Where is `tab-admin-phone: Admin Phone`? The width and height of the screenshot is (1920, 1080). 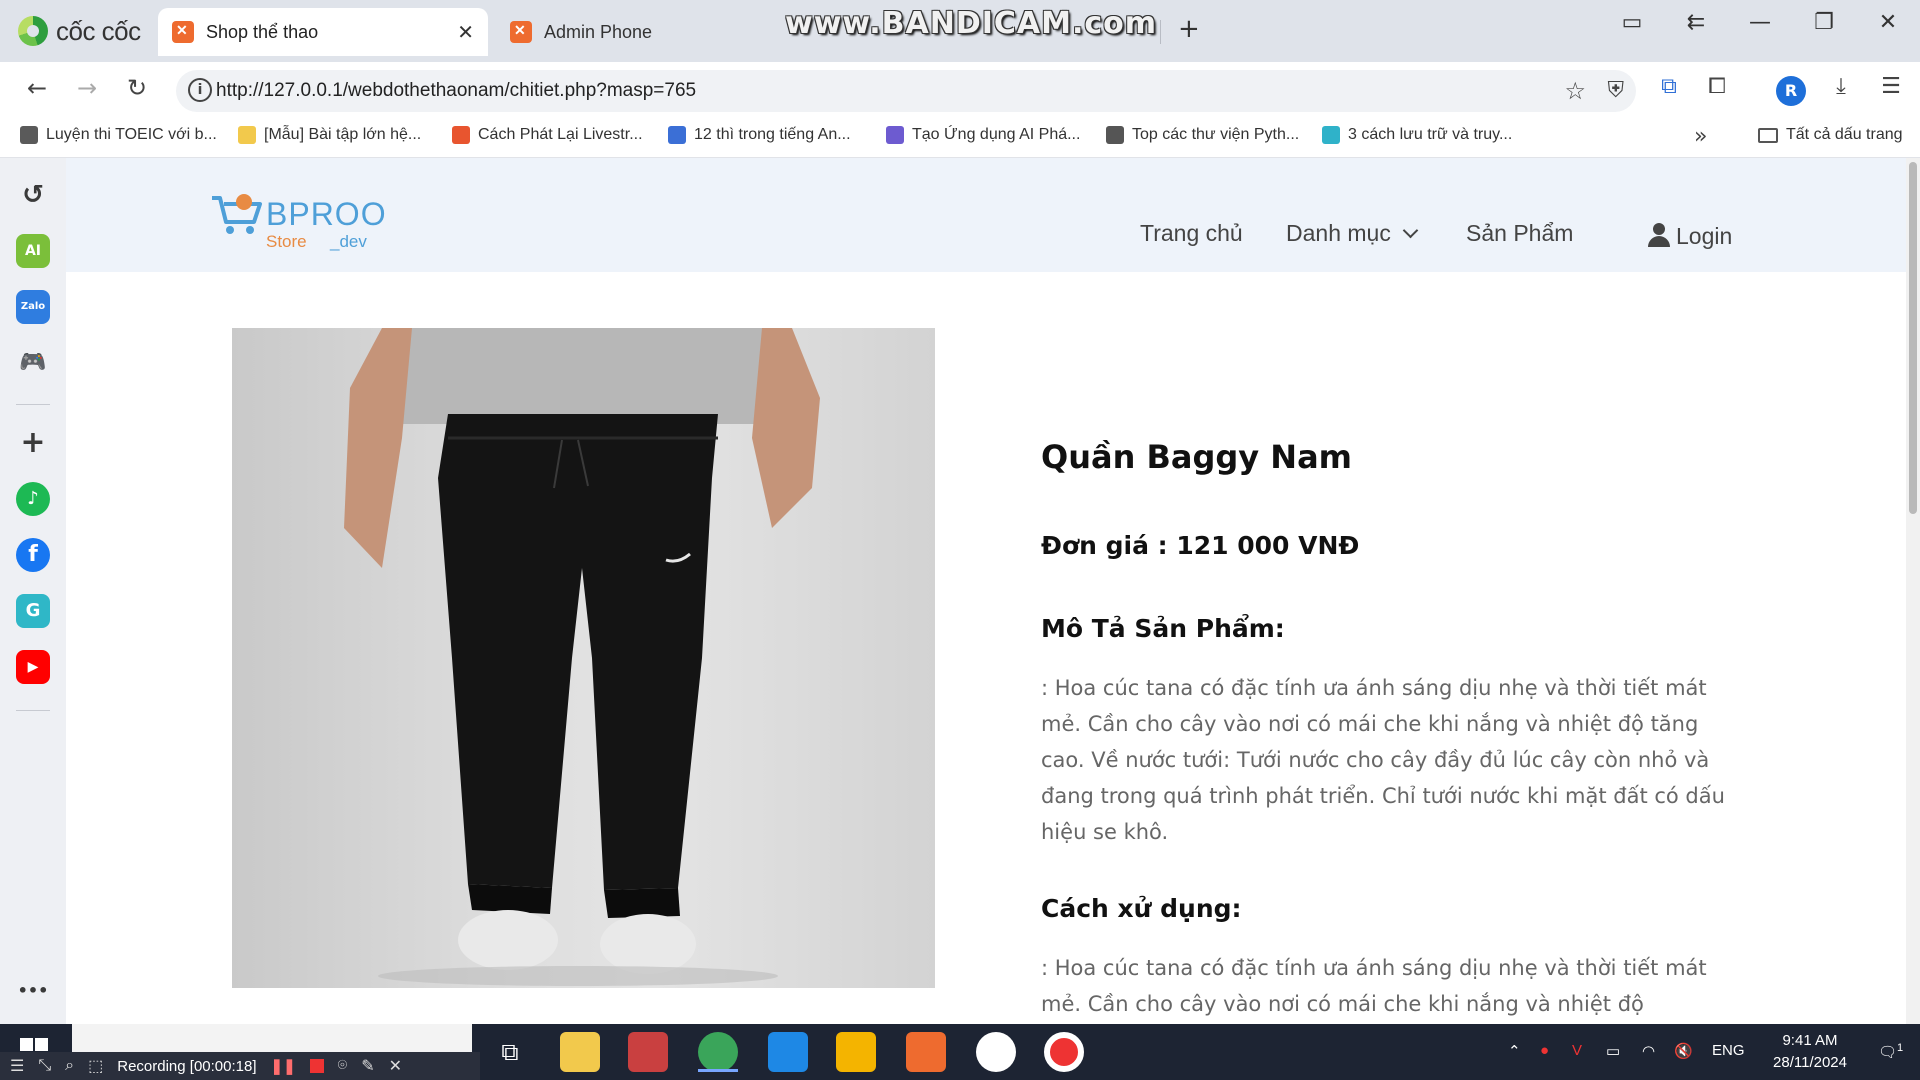
tab-admin-phone: Admin Phone is located at coordinates (646, 32).